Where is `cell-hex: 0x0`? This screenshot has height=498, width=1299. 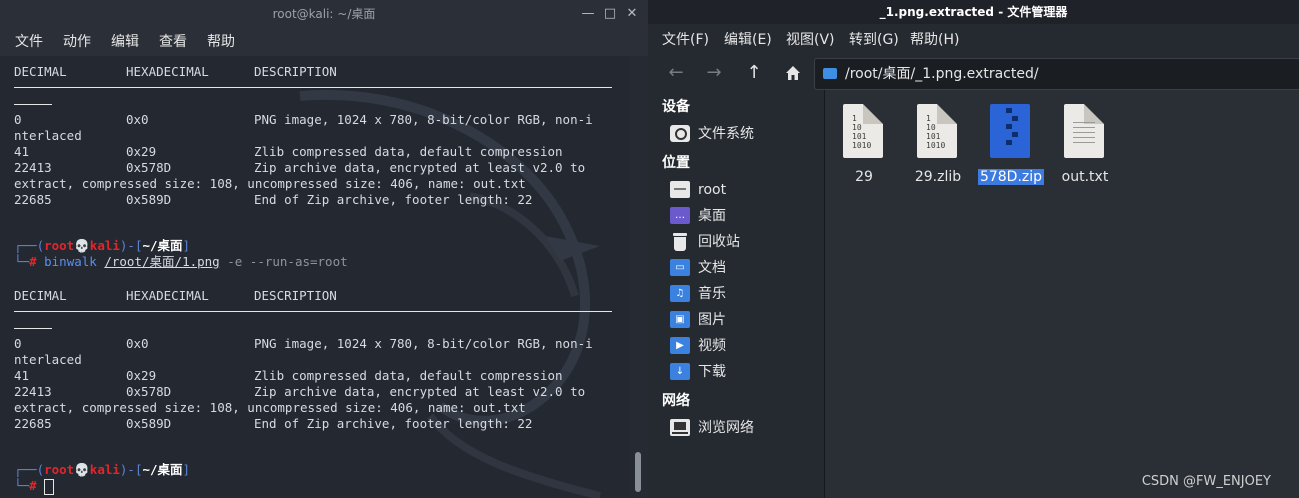
cell-hex: 0x0 is located at coordinates (137, 343).